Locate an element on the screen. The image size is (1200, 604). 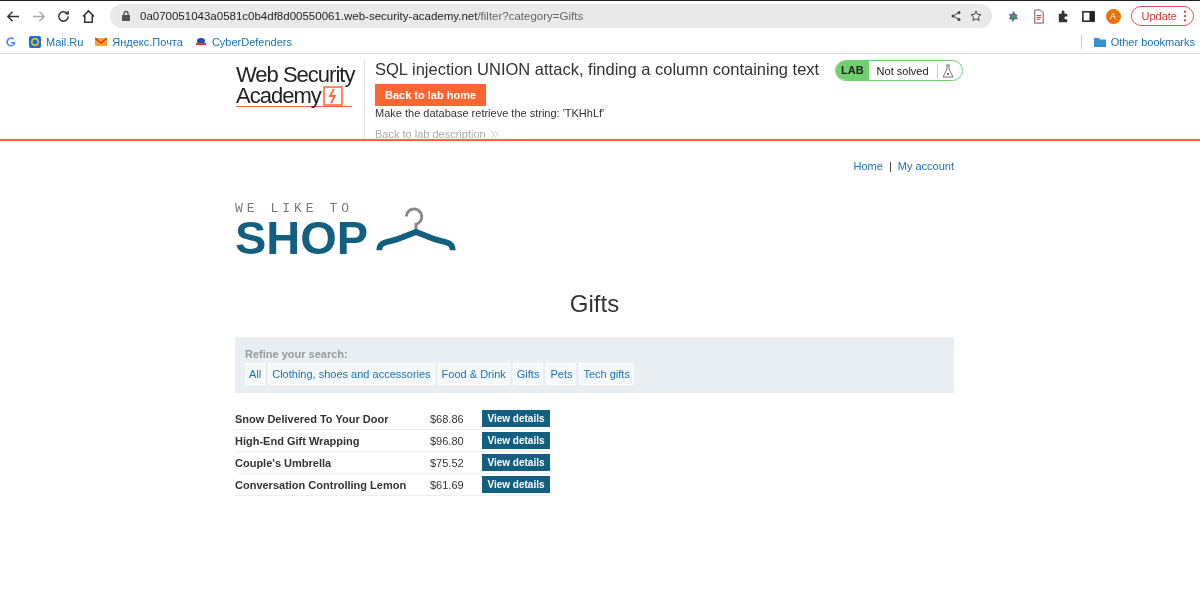
category-filter: Tech gifts is located at coordinates (606, 374).